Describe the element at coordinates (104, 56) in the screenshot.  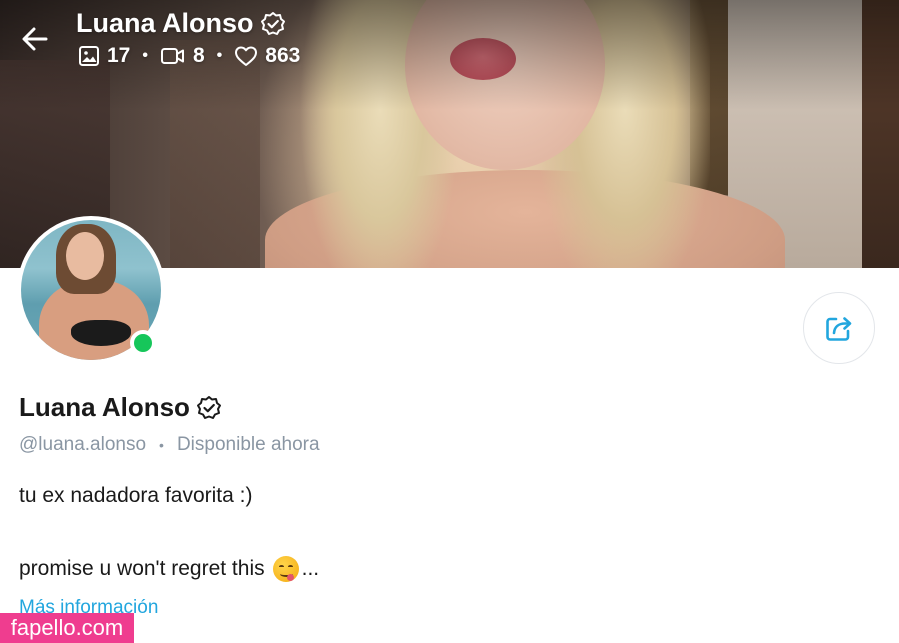
I see `photos-stat: 17` at that location.